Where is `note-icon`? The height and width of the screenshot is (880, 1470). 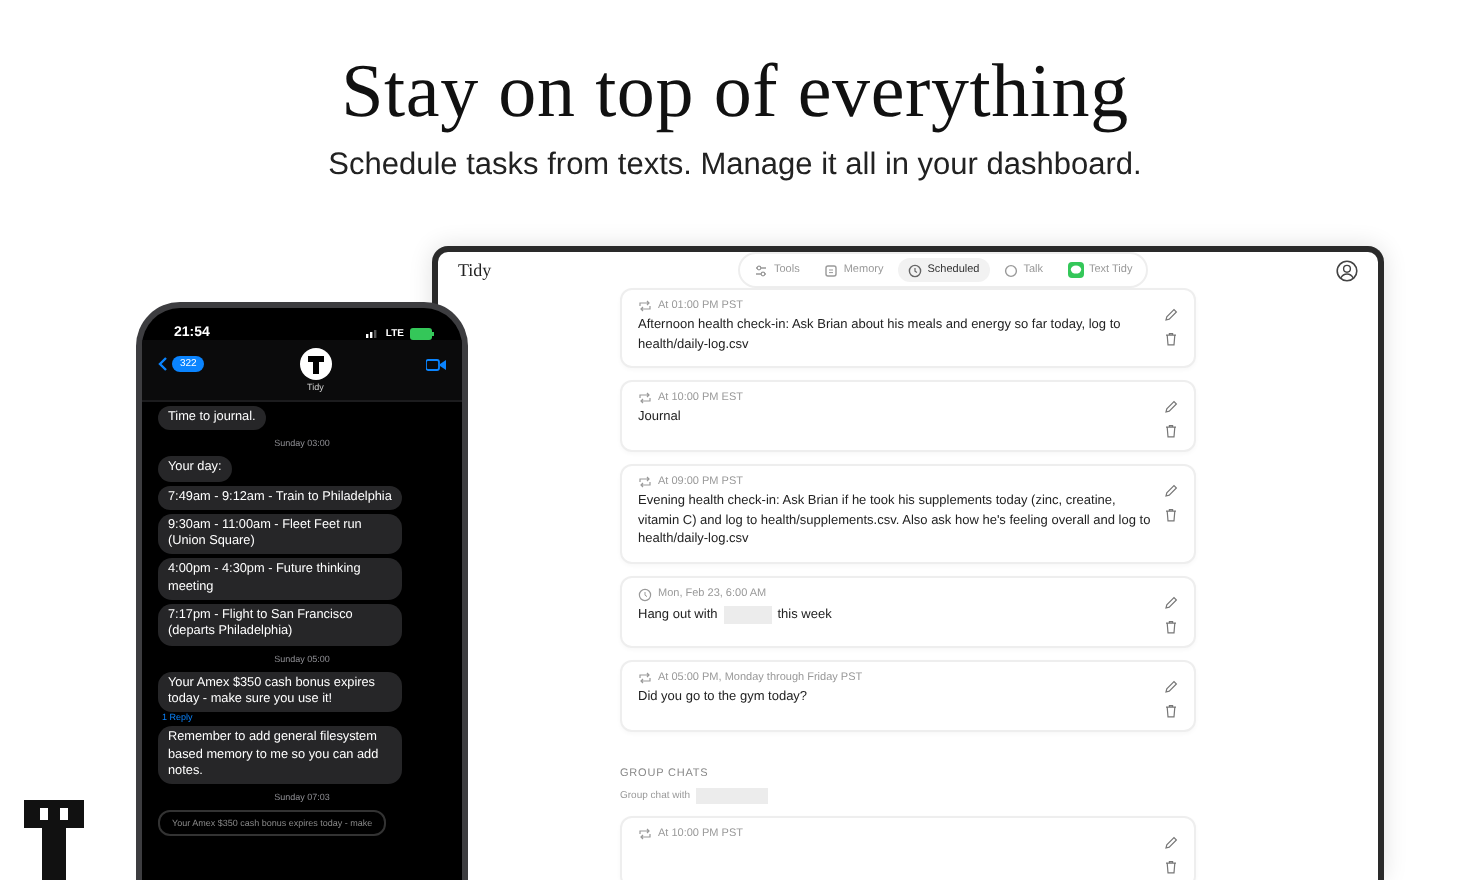 note-icon is located at coordinates (830, 270).